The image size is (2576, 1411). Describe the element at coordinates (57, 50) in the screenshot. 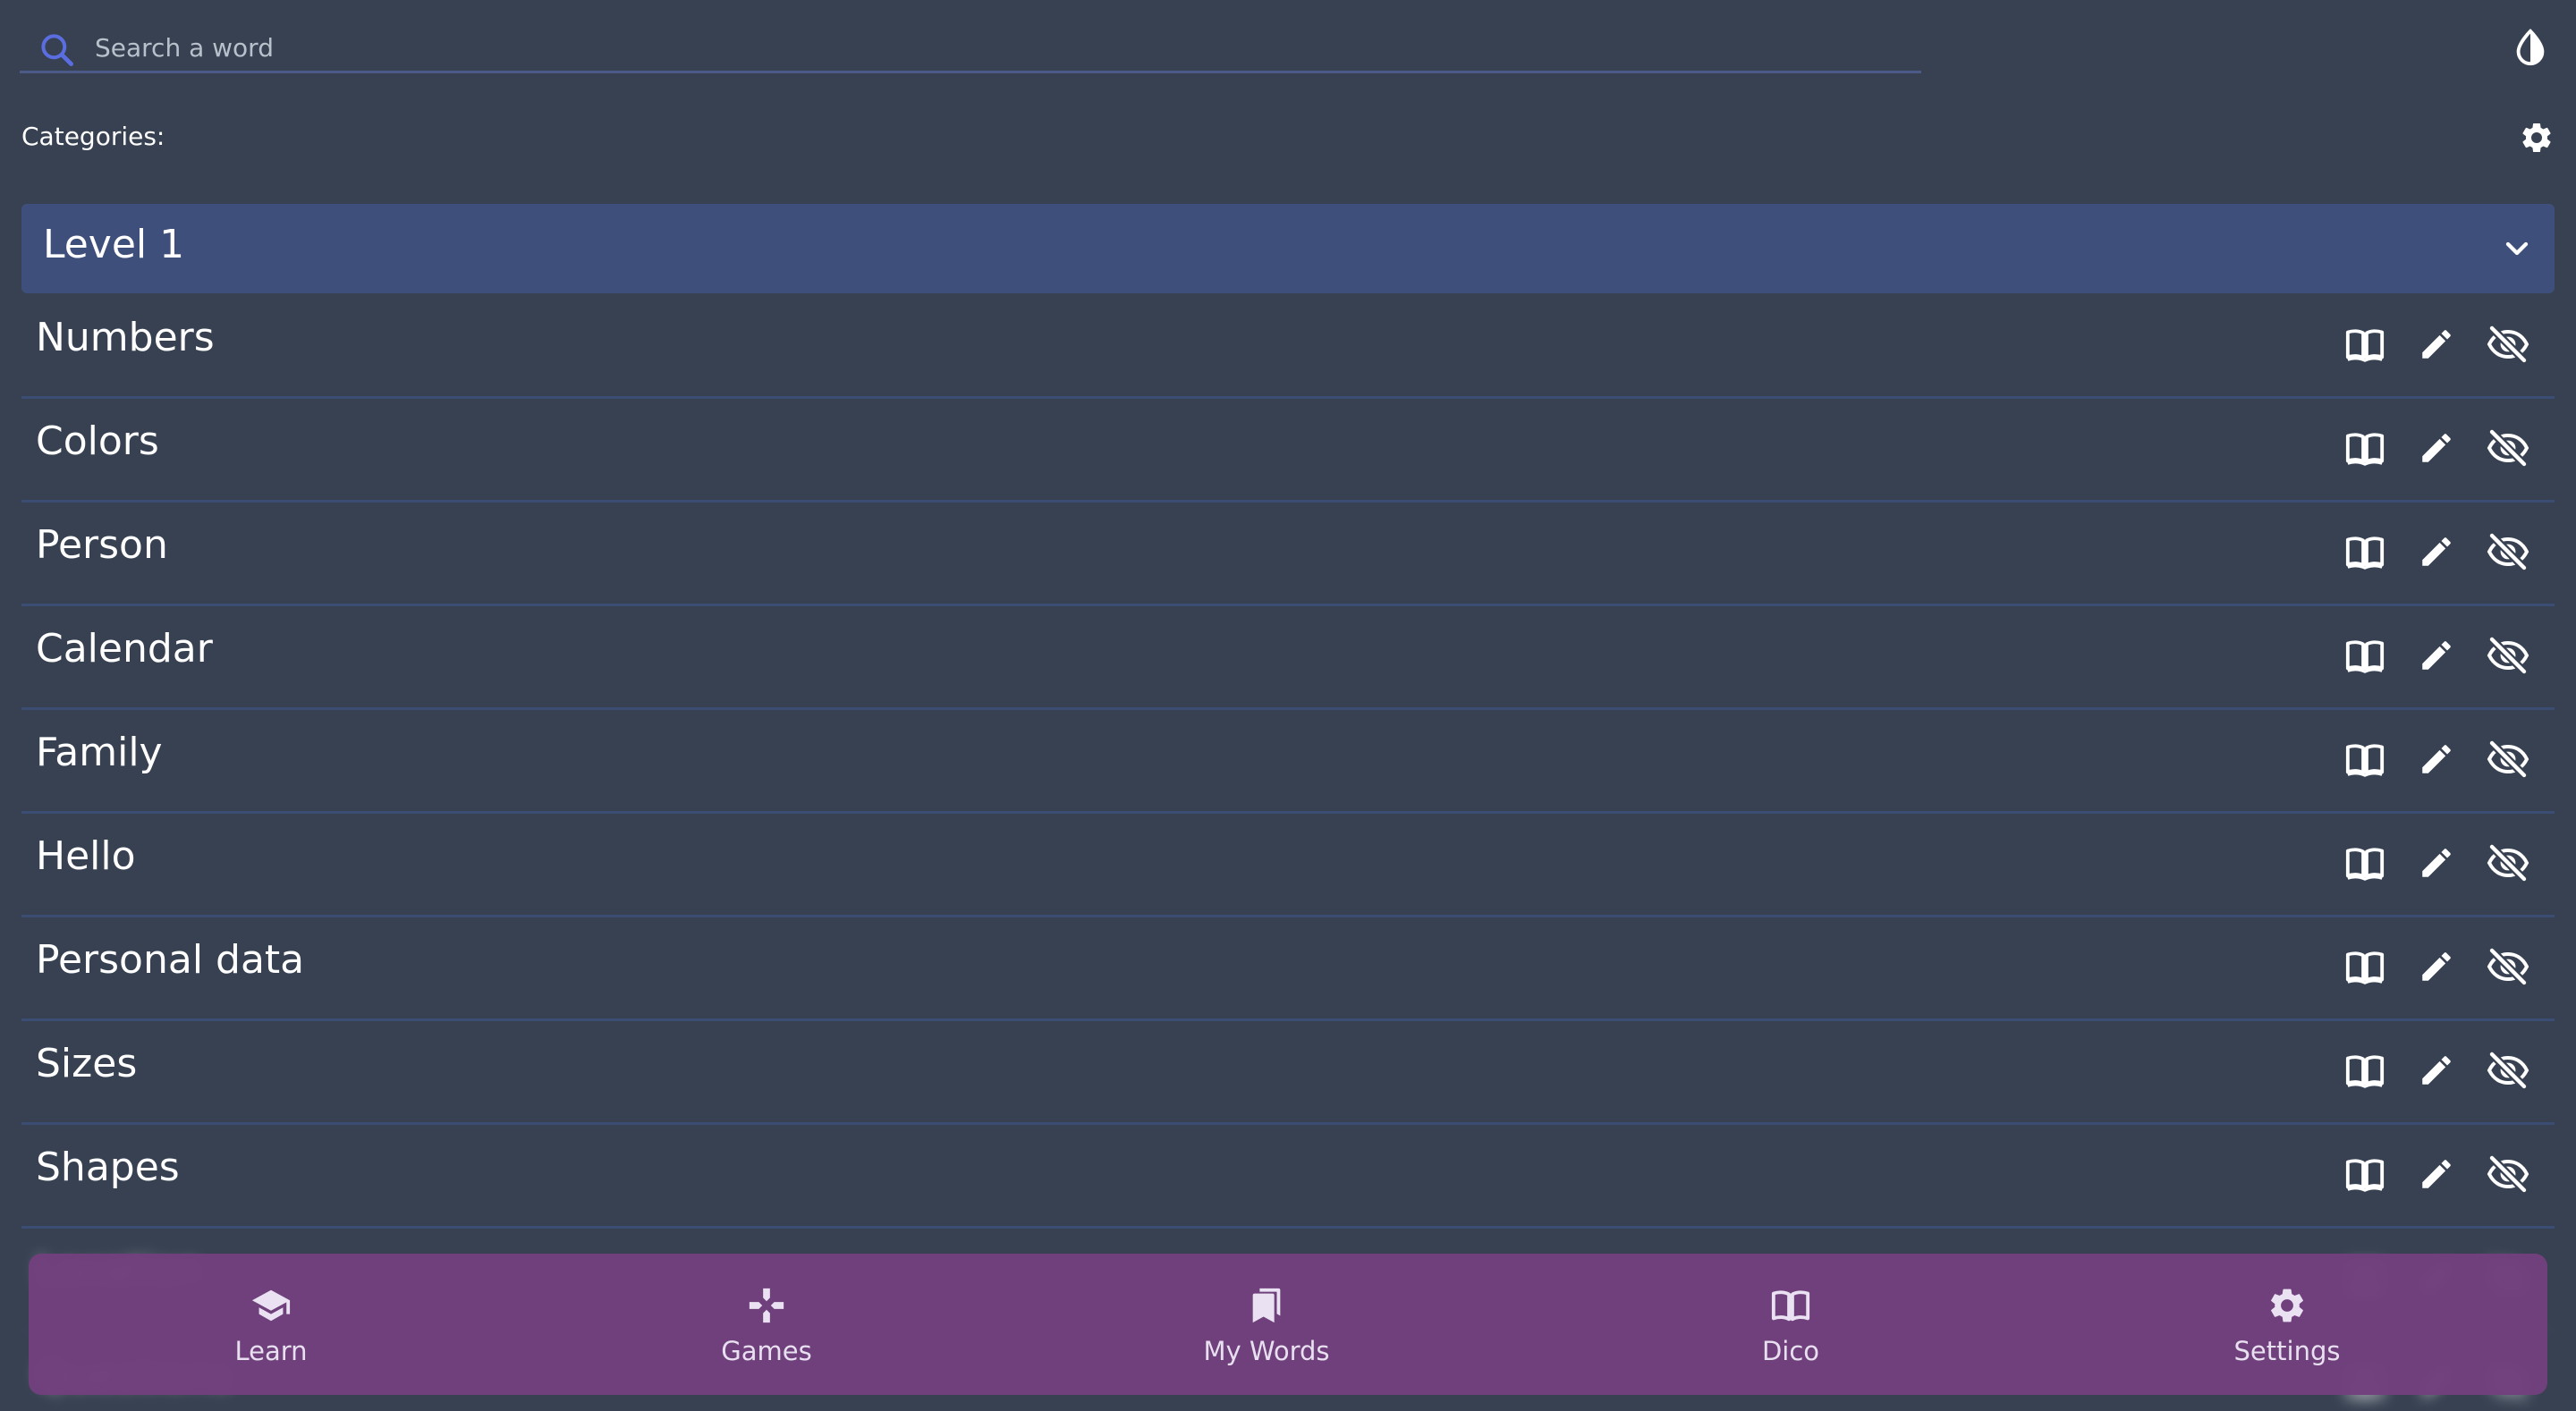

I see `search-icon` at that location.